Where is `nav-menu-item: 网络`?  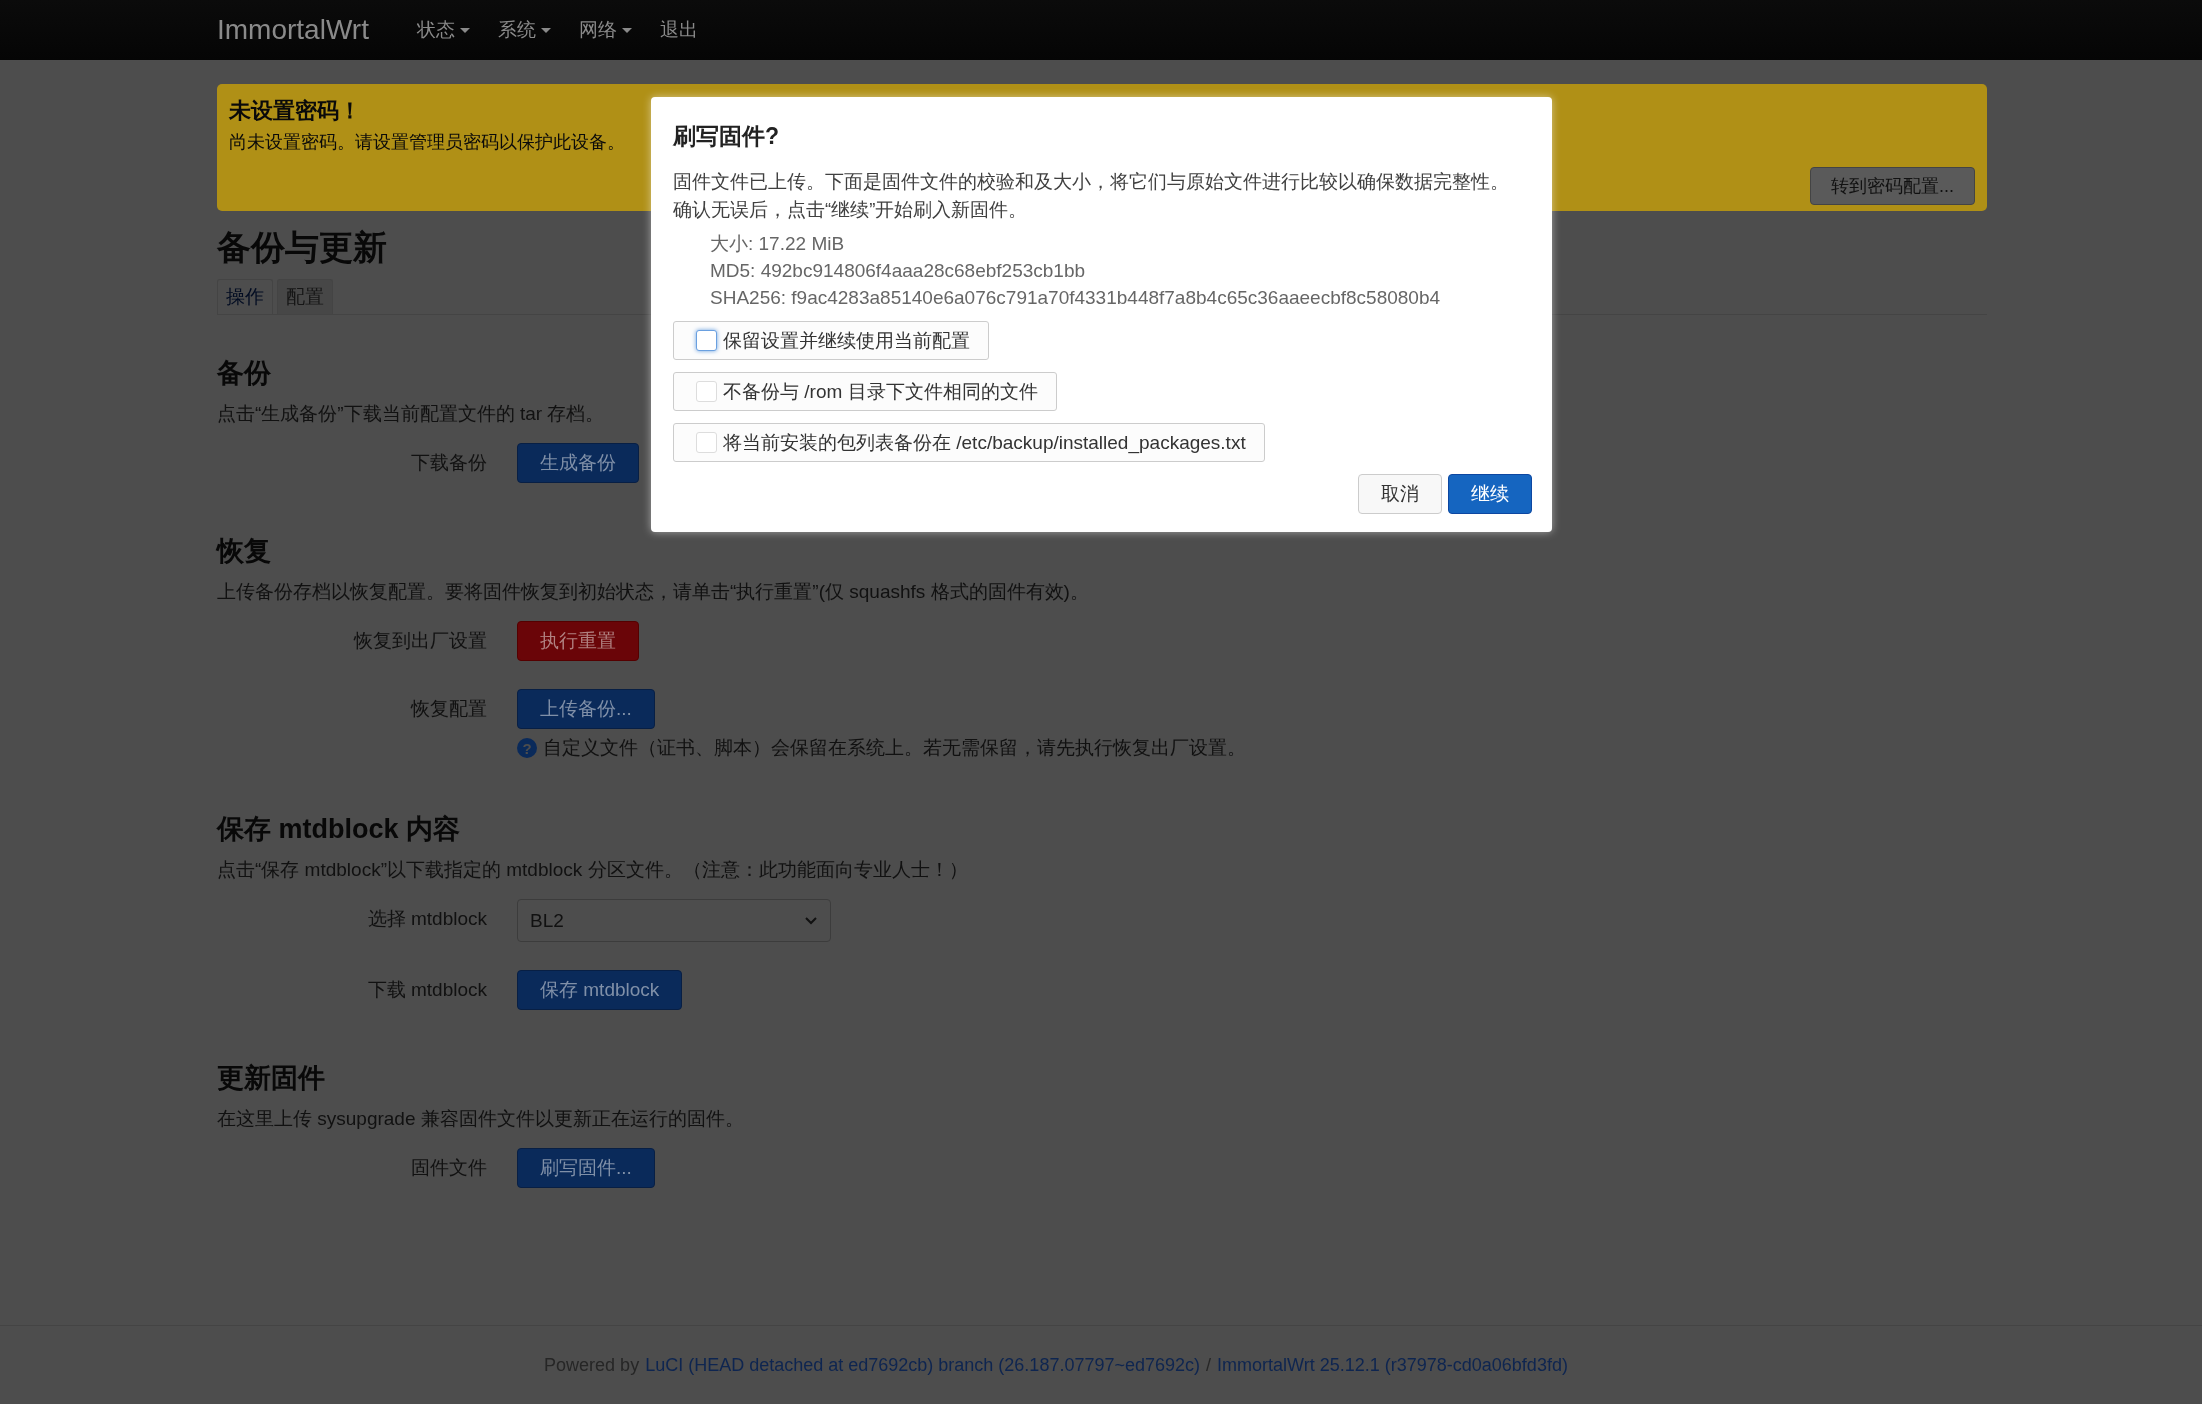
nav-menu-item: 网络 is located at coordinates (605, 30).